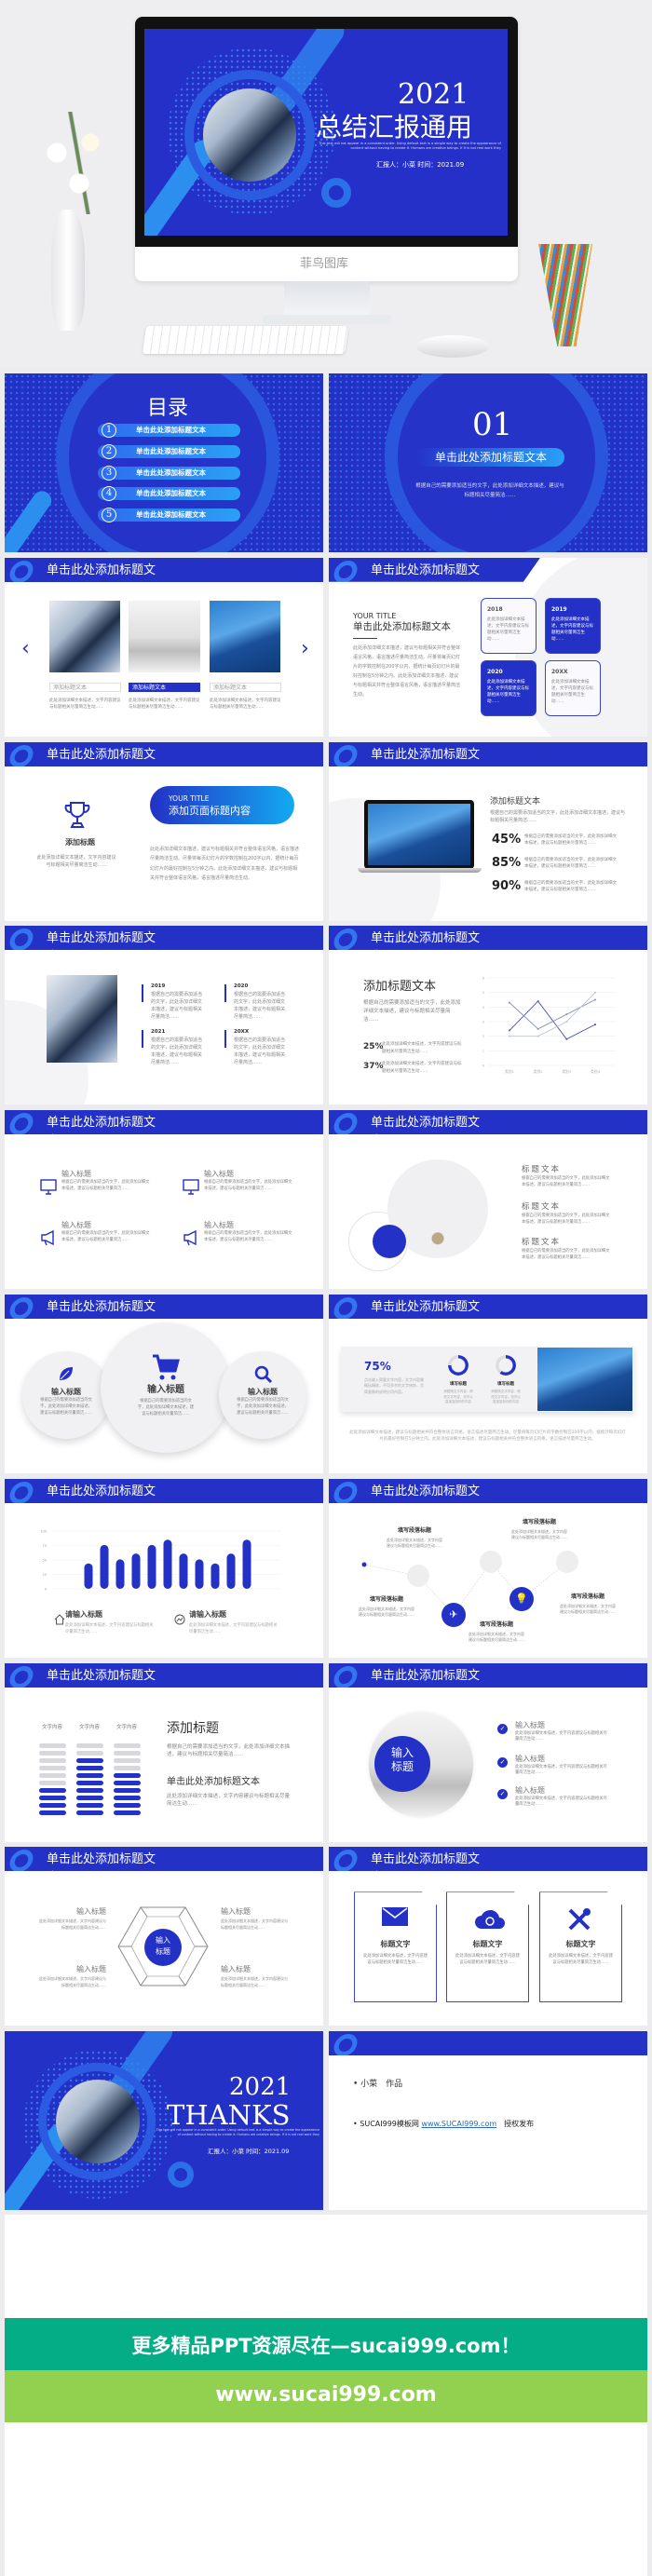 The height and width of the screenshot is (2576, 652). I want to click on prev-arrow-icon: ‹, so click(25, 649).